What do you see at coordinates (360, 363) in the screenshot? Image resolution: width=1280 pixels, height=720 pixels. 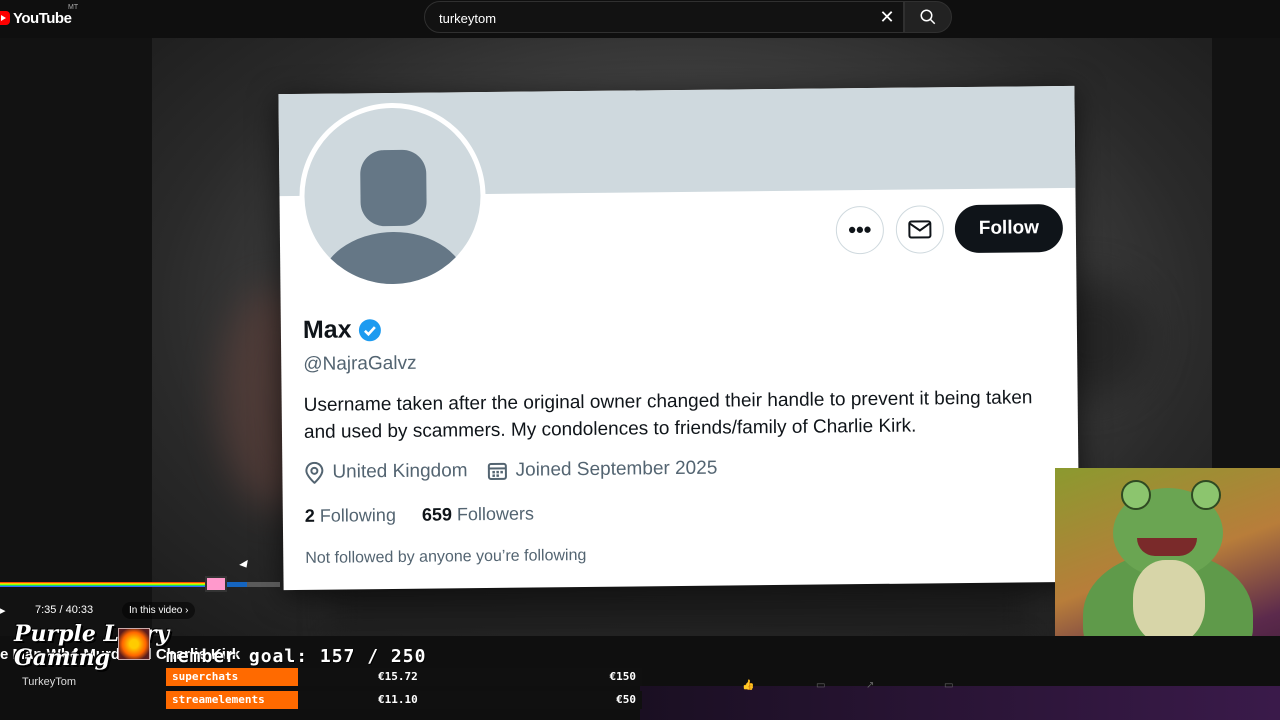 I see `profile-handle: @NajraGalvz` at bounding box center [360, 363].